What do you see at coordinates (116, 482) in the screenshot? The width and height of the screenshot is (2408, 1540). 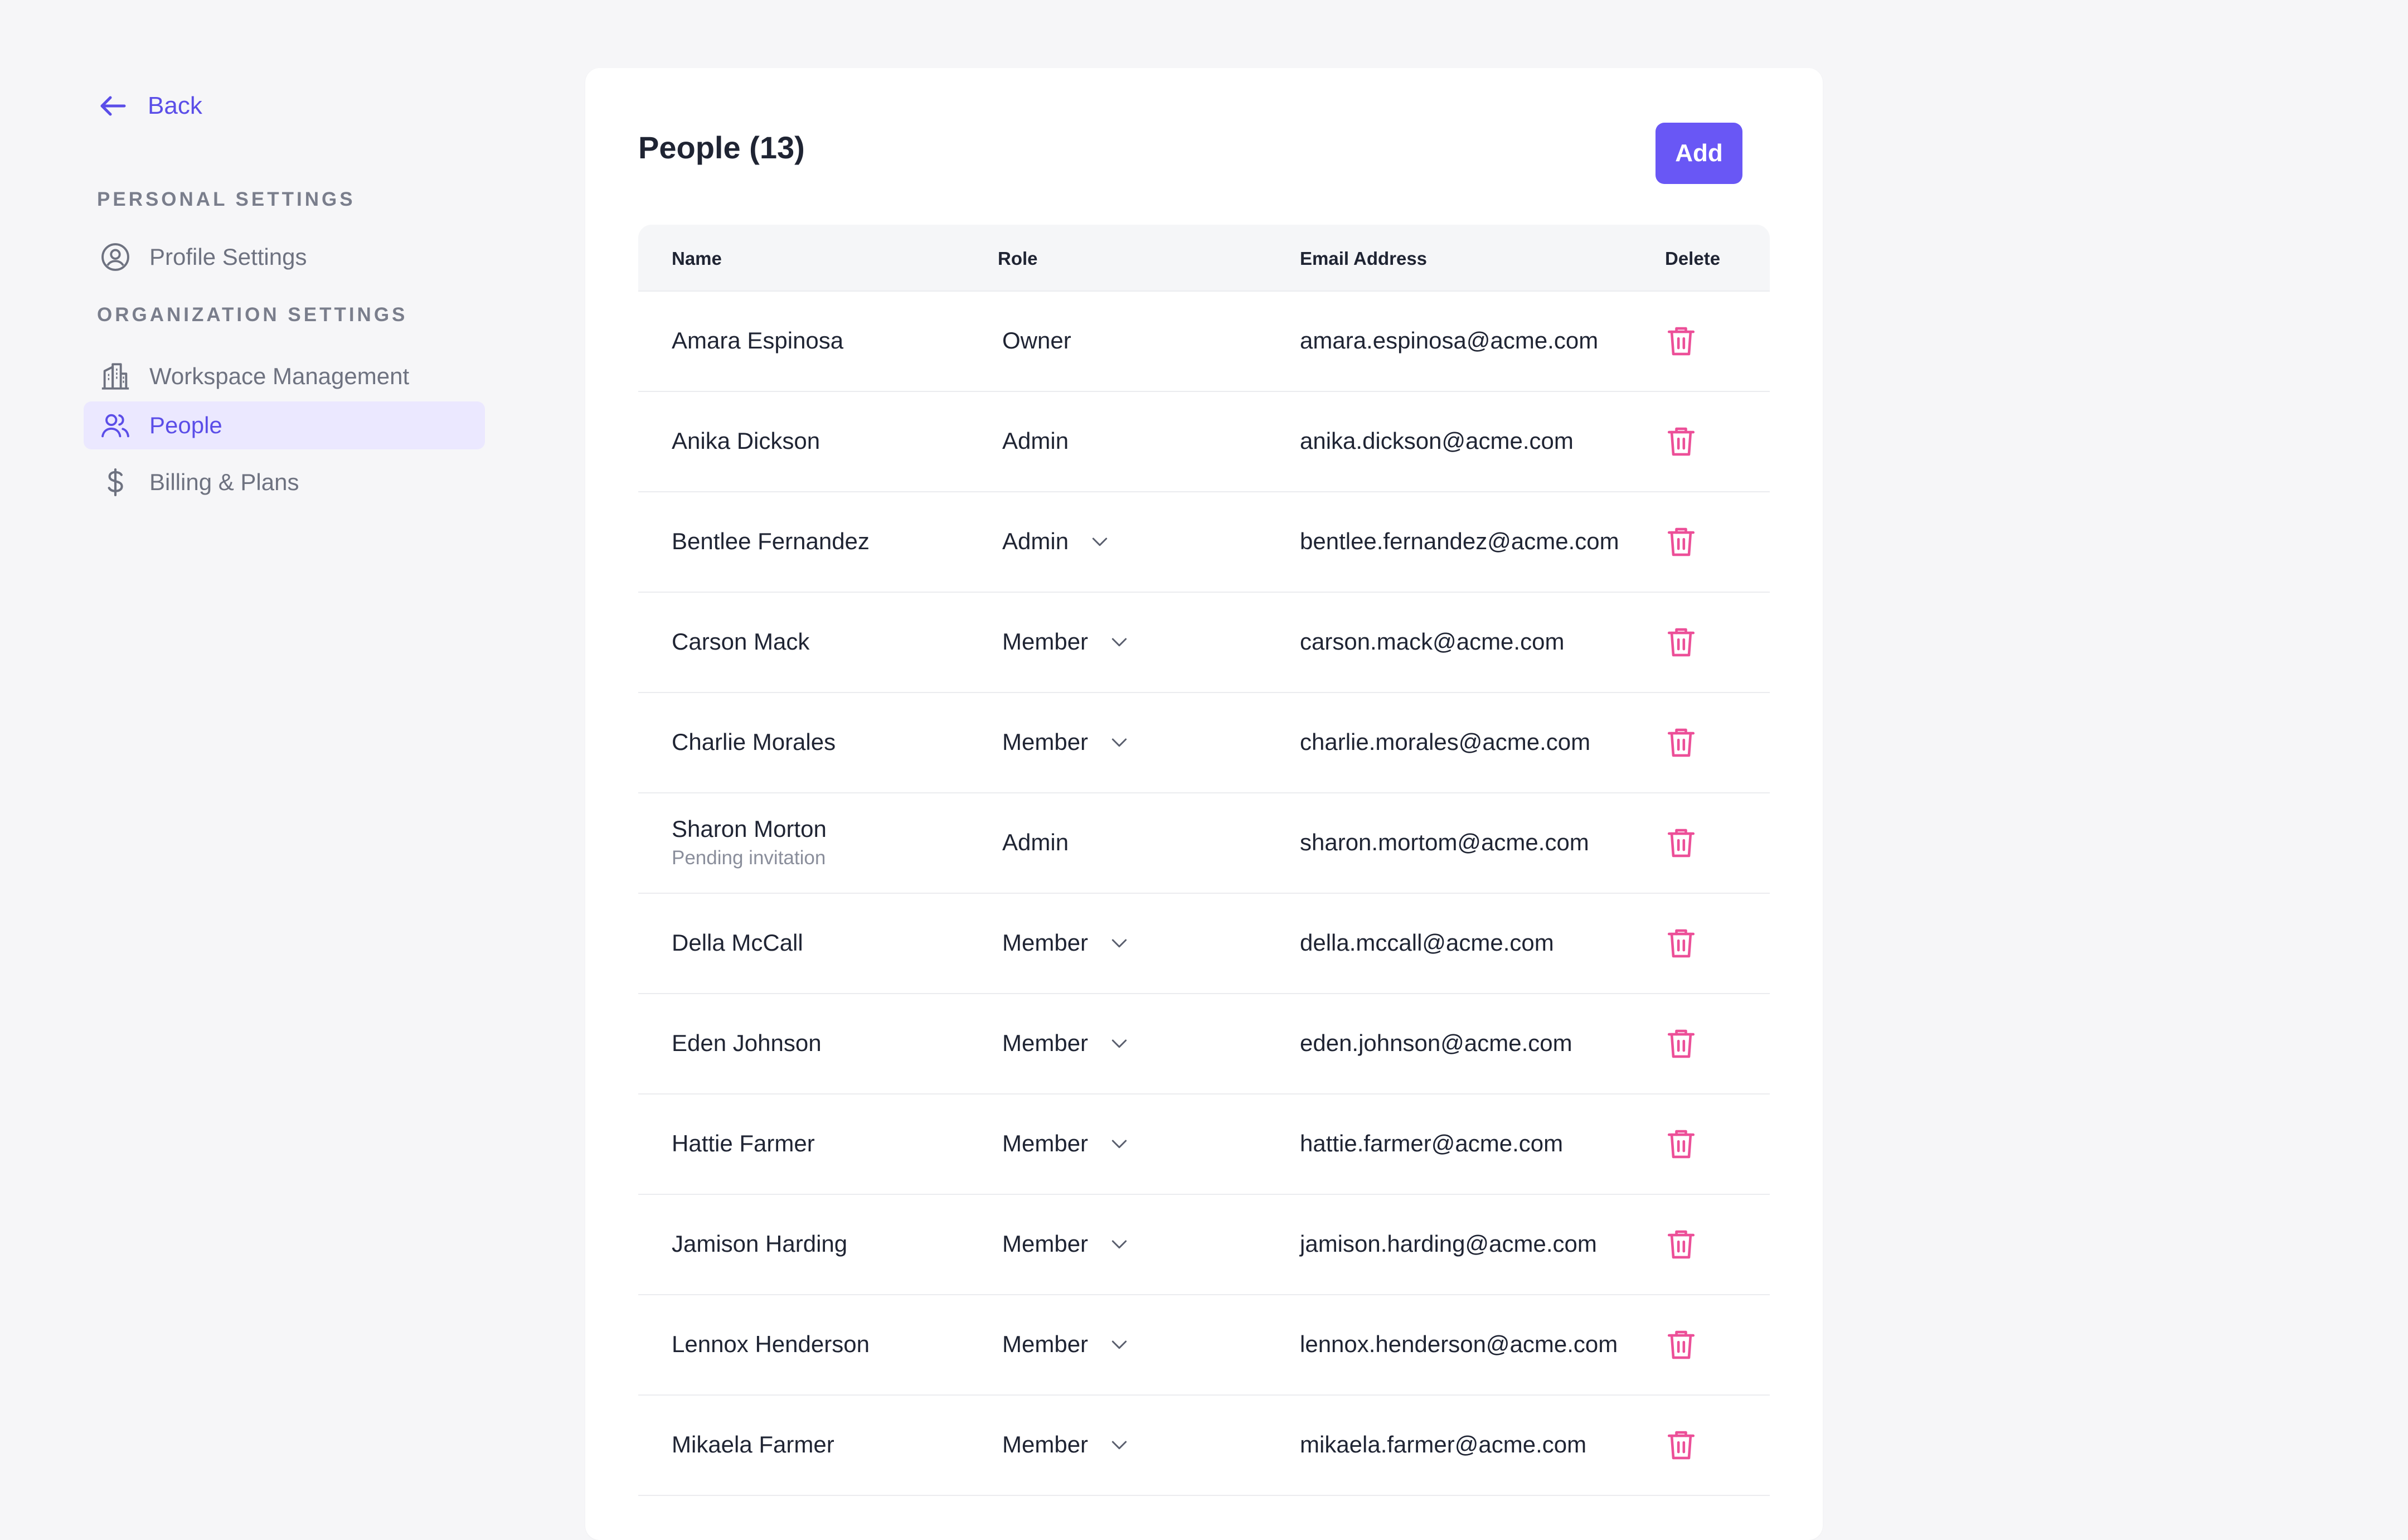 I see `dollar-icon` at bounding box center [116, 482].